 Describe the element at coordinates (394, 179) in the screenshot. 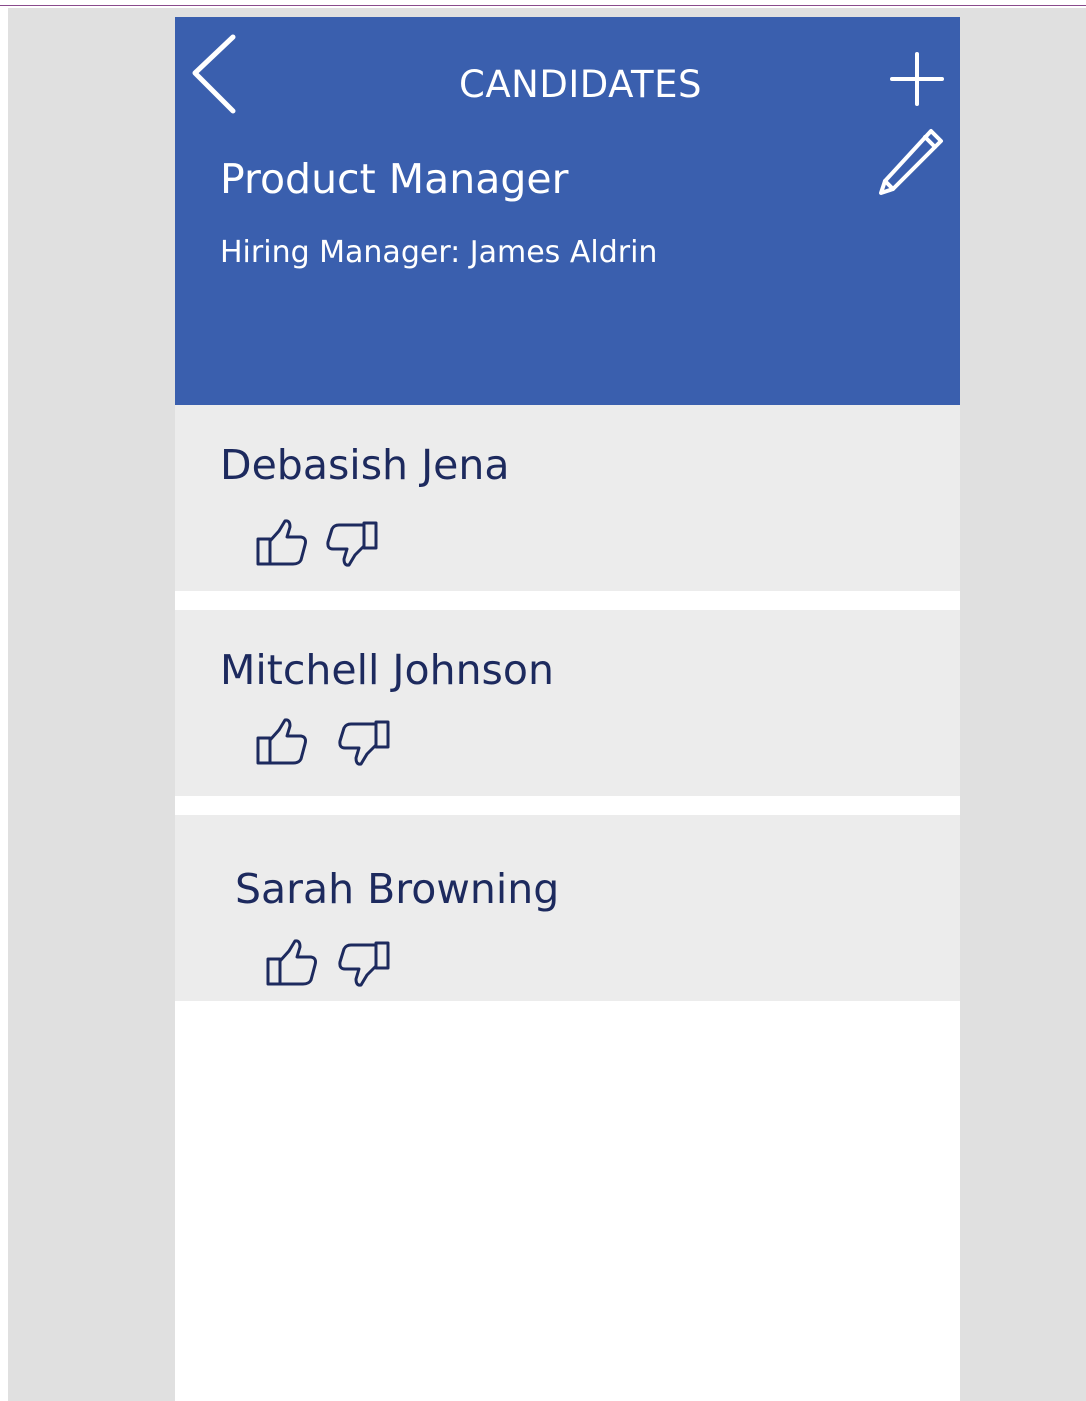

I see `job-title: Product Manager` at that location.